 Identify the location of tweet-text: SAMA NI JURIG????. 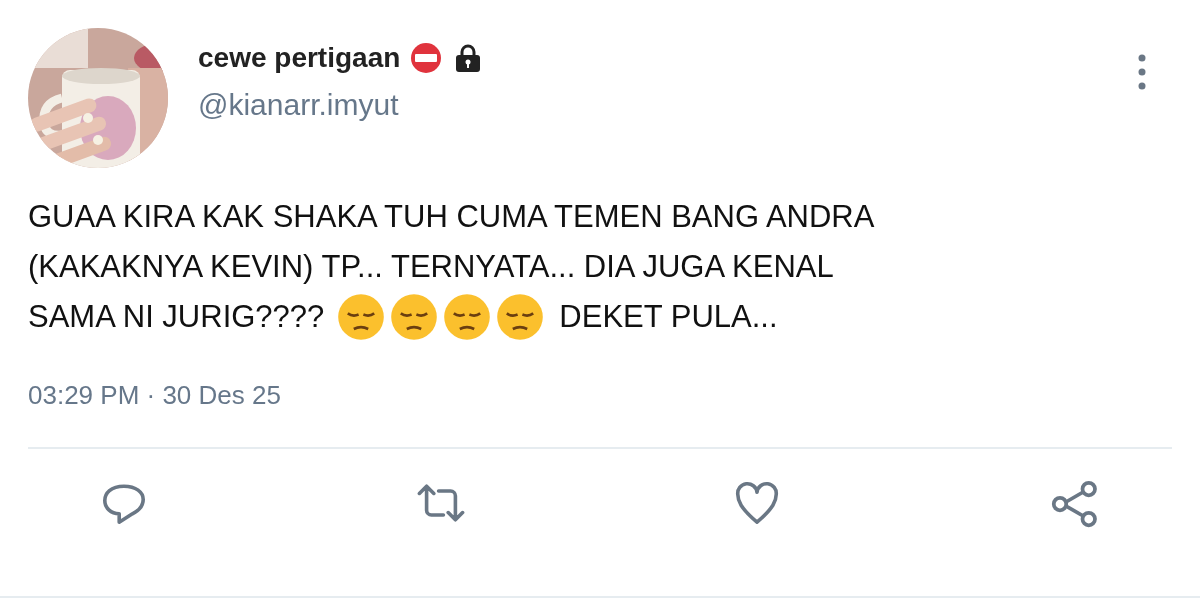
(176, 317).